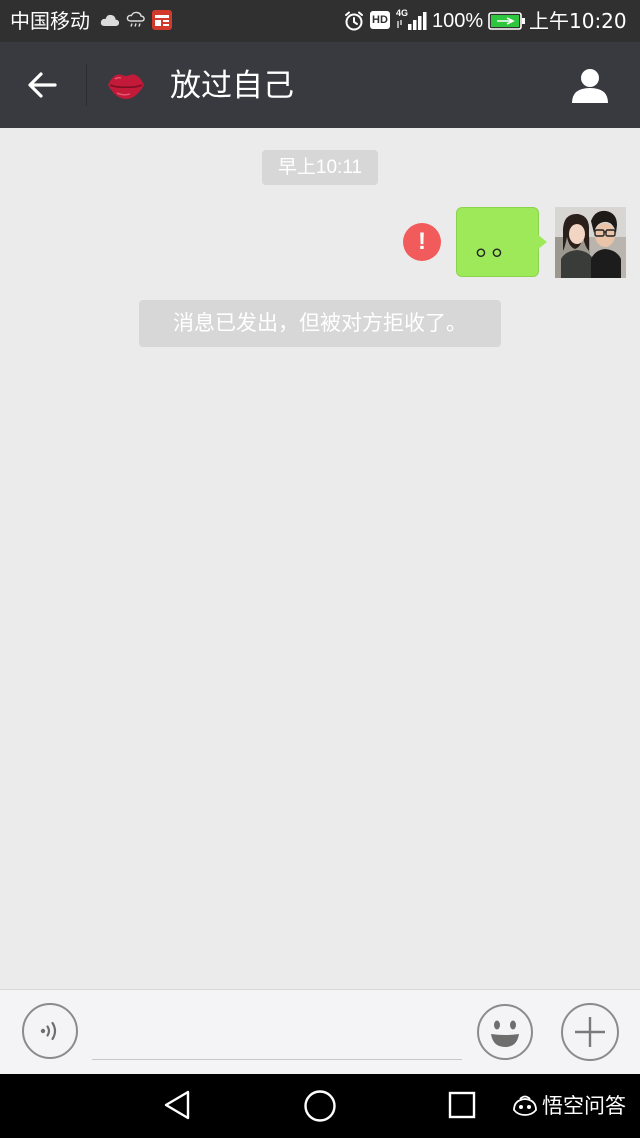 The width and height of the screenshot is (640, 1138). I want to click on profile-button, so click(590, 85).